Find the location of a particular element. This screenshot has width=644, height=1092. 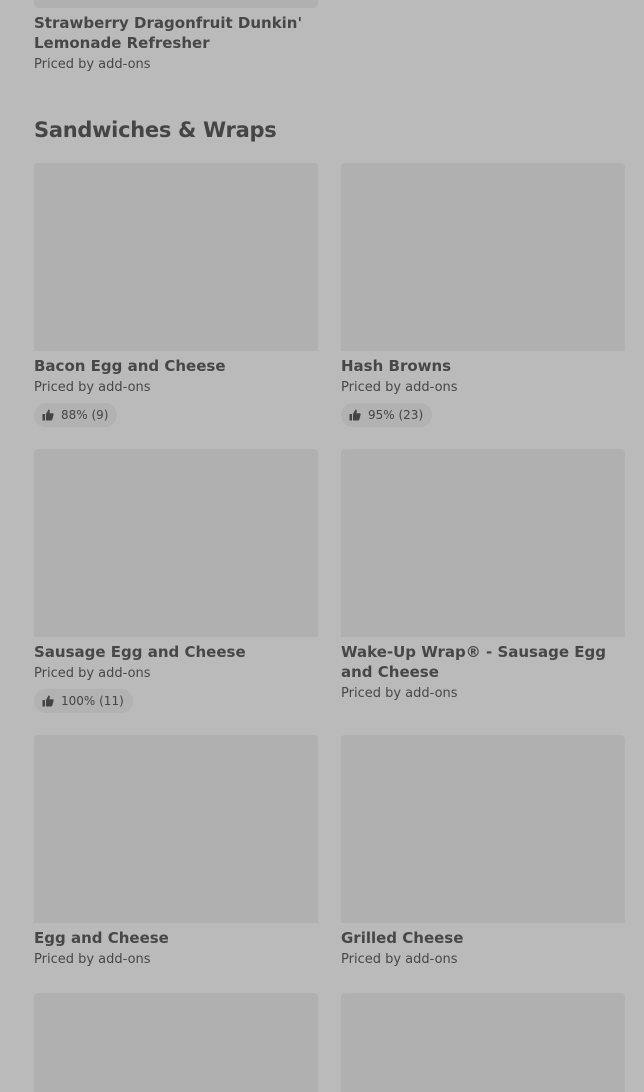

menu-item-card: Hash Browns Priced by add-ons 95% (23) is located at coordinates (483, 295).